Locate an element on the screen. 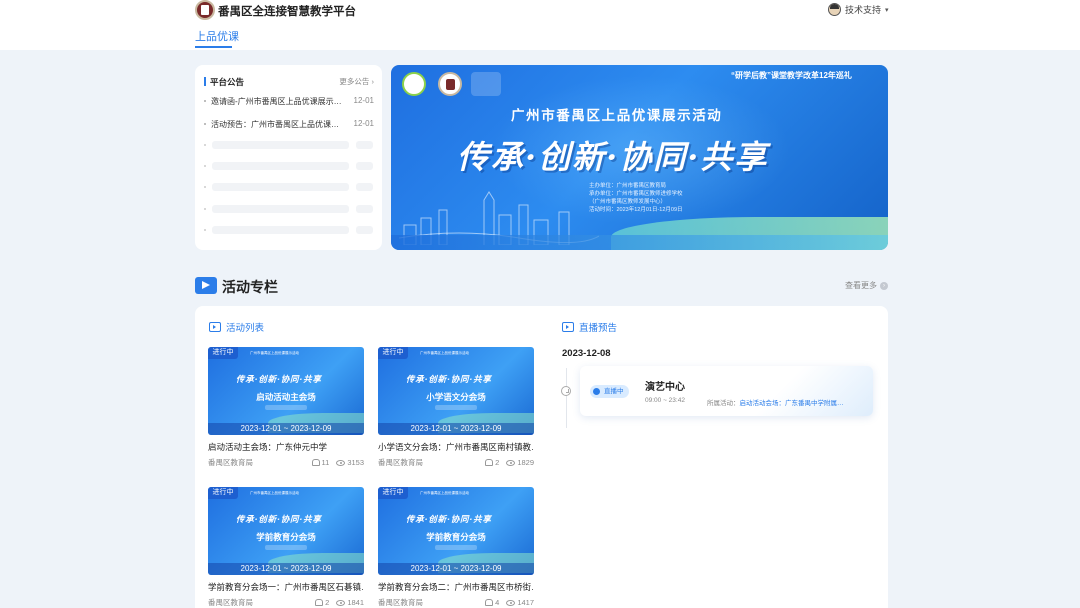 This screenshot has width=1080, height=608. participant-count: 4 is located at coordinates (497, 602).